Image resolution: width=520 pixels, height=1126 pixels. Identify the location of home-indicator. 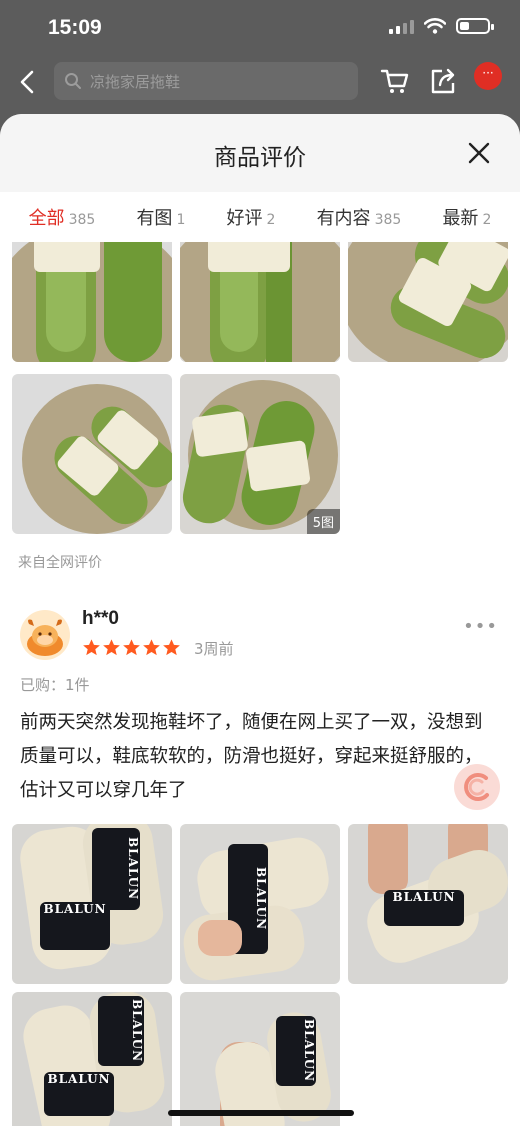
(261, 1113).